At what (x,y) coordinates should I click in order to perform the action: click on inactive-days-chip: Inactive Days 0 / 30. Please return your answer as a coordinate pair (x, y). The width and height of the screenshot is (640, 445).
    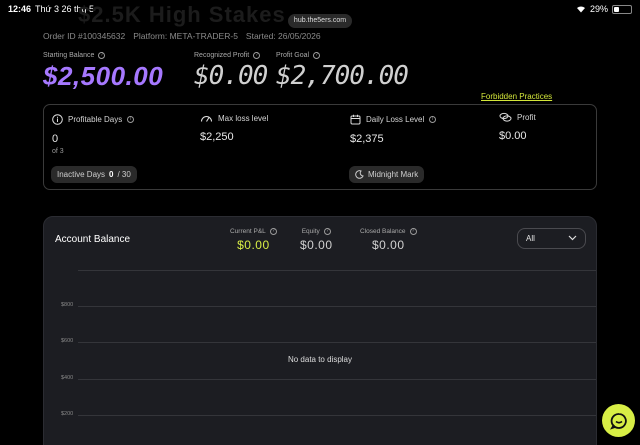
    Looking at the image, I should click on (94, 174).